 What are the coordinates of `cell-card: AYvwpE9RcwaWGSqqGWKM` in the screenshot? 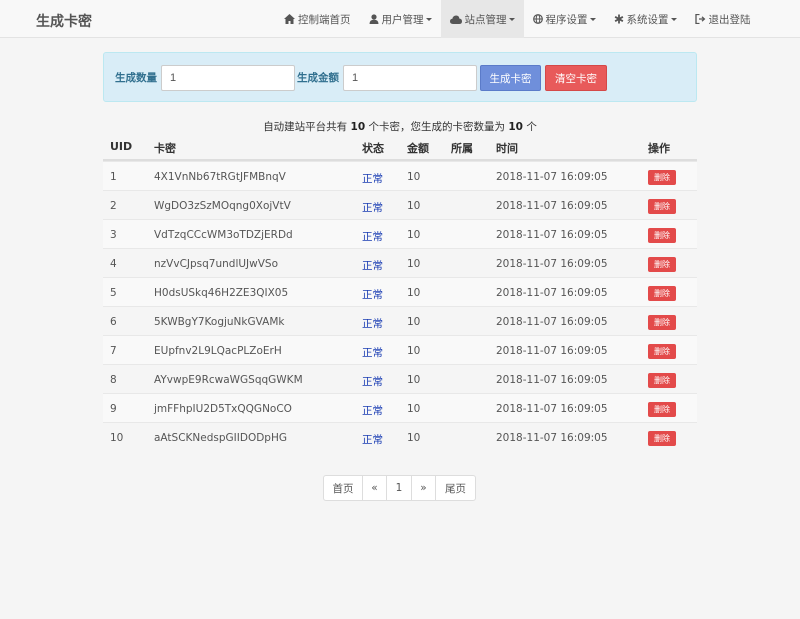 It's located at (228, 380).